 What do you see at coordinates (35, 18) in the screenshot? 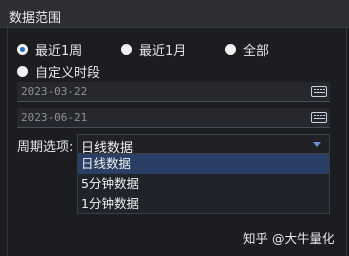
I see `group-title: 数据范围` at bounding box center [35, 18].